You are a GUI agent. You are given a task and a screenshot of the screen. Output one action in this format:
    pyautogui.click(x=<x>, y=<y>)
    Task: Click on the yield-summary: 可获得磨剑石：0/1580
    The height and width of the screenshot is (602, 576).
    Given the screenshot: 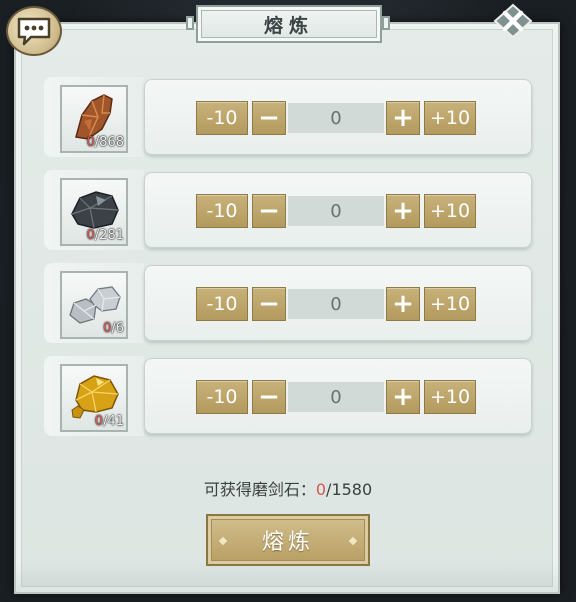 What is the action you would take?
    pyautogui.click(x=288, y=488)
    